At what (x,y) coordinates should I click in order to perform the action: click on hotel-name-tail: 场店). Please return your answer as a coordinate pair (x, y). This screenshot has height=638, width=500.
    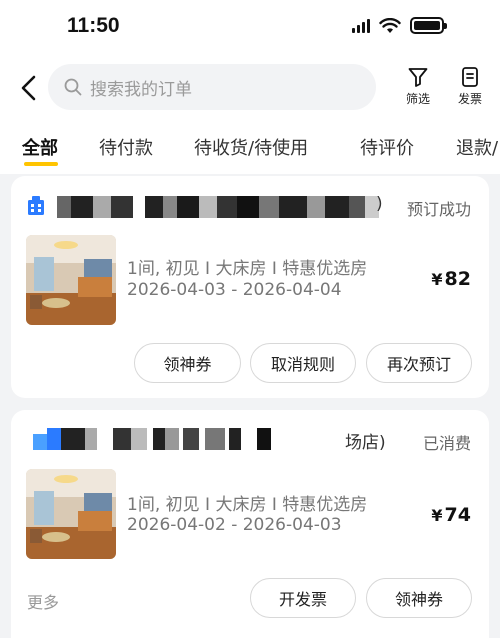
    Looking at the image, I should click on (365, 443).